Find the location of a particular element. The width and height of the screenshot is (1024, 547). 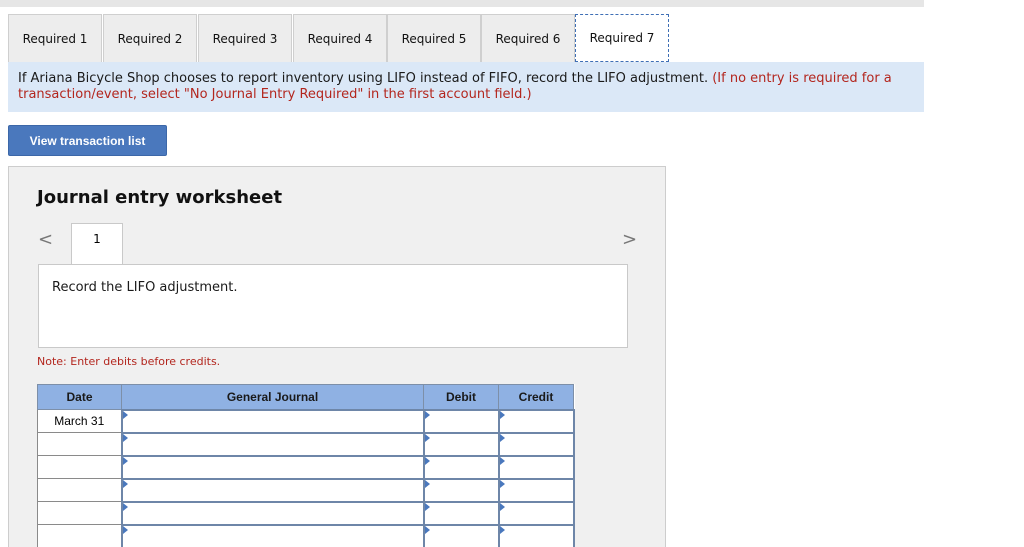

tab-required-2: Required 2 is located at coordinates (150, 38).